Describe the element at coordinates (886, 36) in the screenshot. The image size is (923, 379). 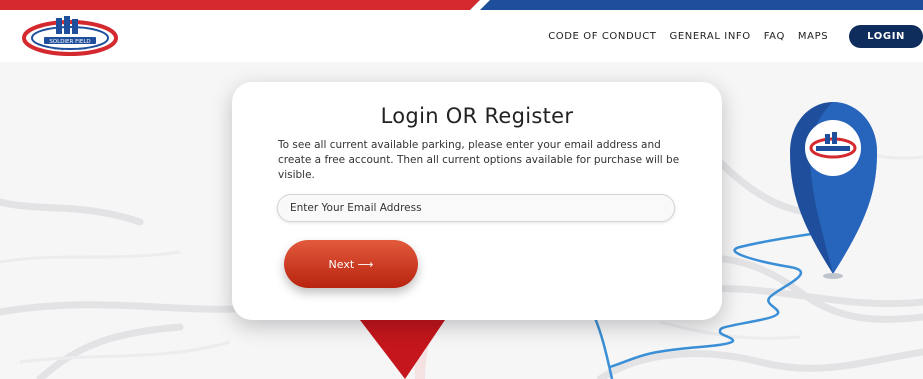
I see `login-button: LOGIN` at that location.